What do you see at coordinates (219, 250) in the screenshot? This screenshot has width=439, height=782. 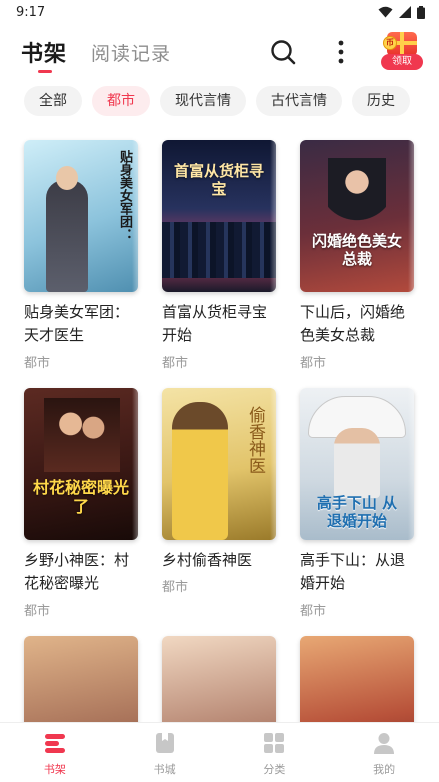 I see `cover-city` at bounding box center [219, 250].